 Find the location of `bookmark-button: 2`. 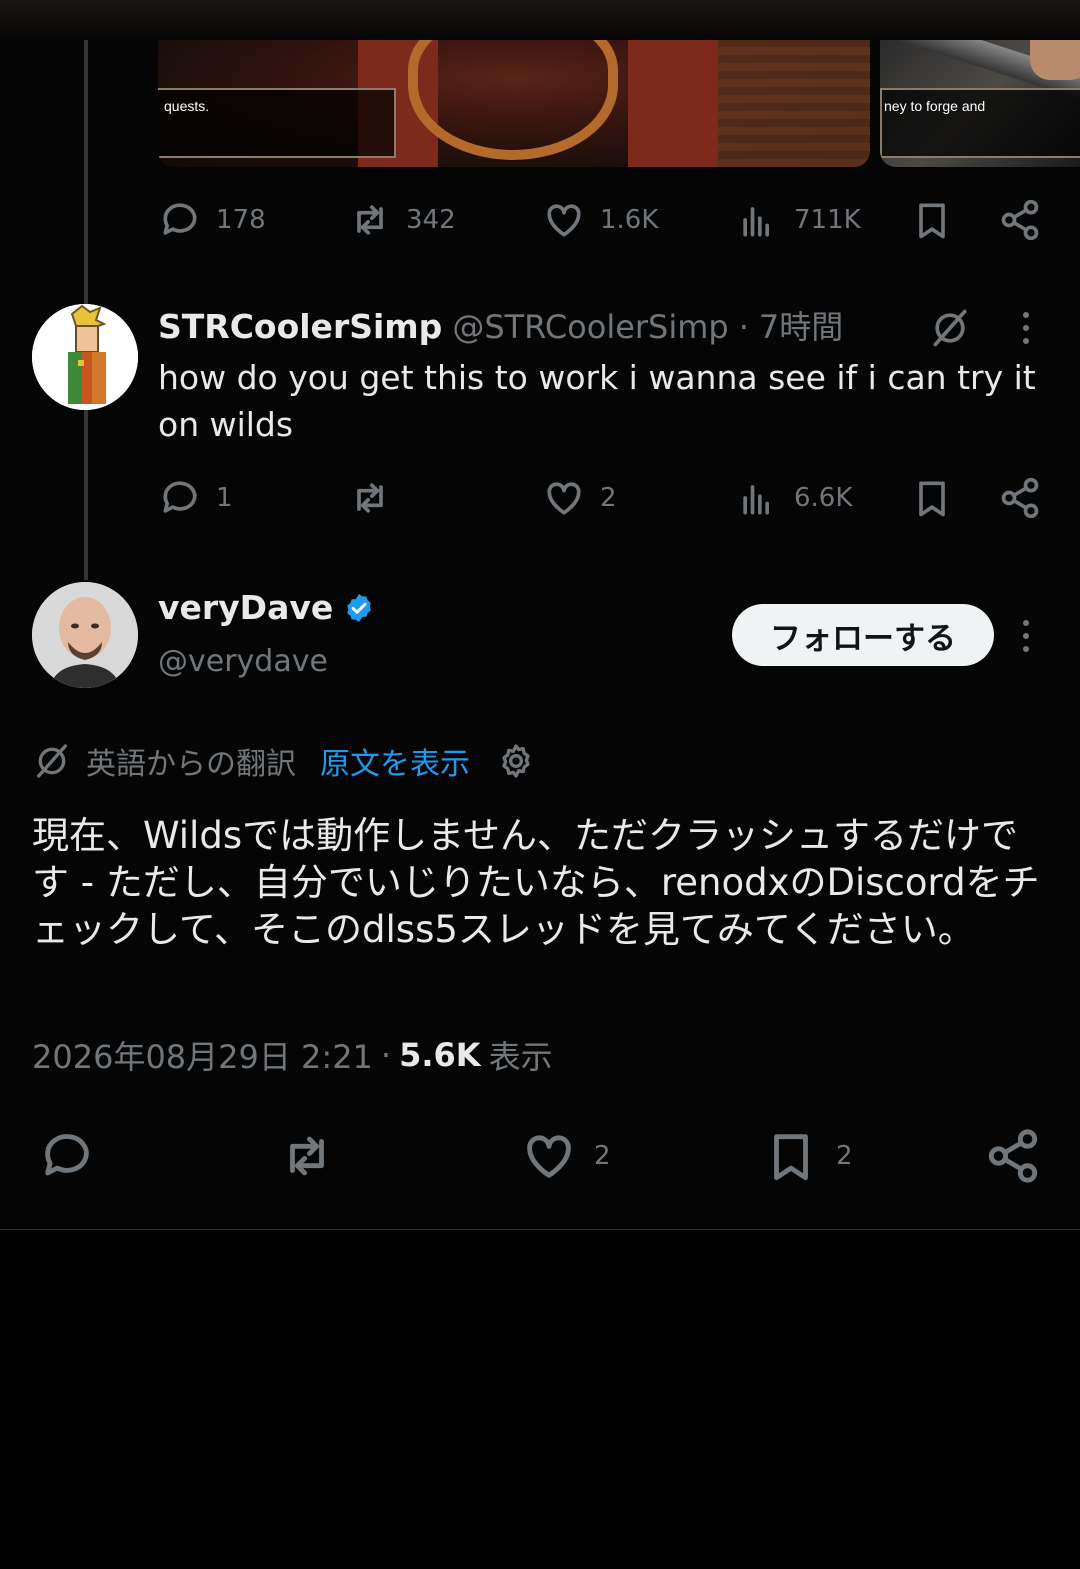

bookmark-button: 2 is located at coordinates (807, 1156).